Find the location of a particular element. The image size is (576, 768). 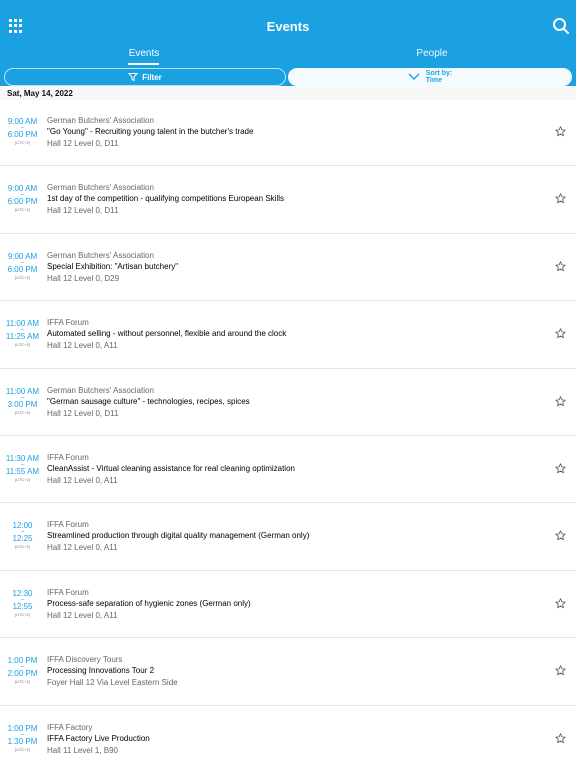

event-time: 12:30–12:55 (UTC+2) is located at coordinates (22, 603).